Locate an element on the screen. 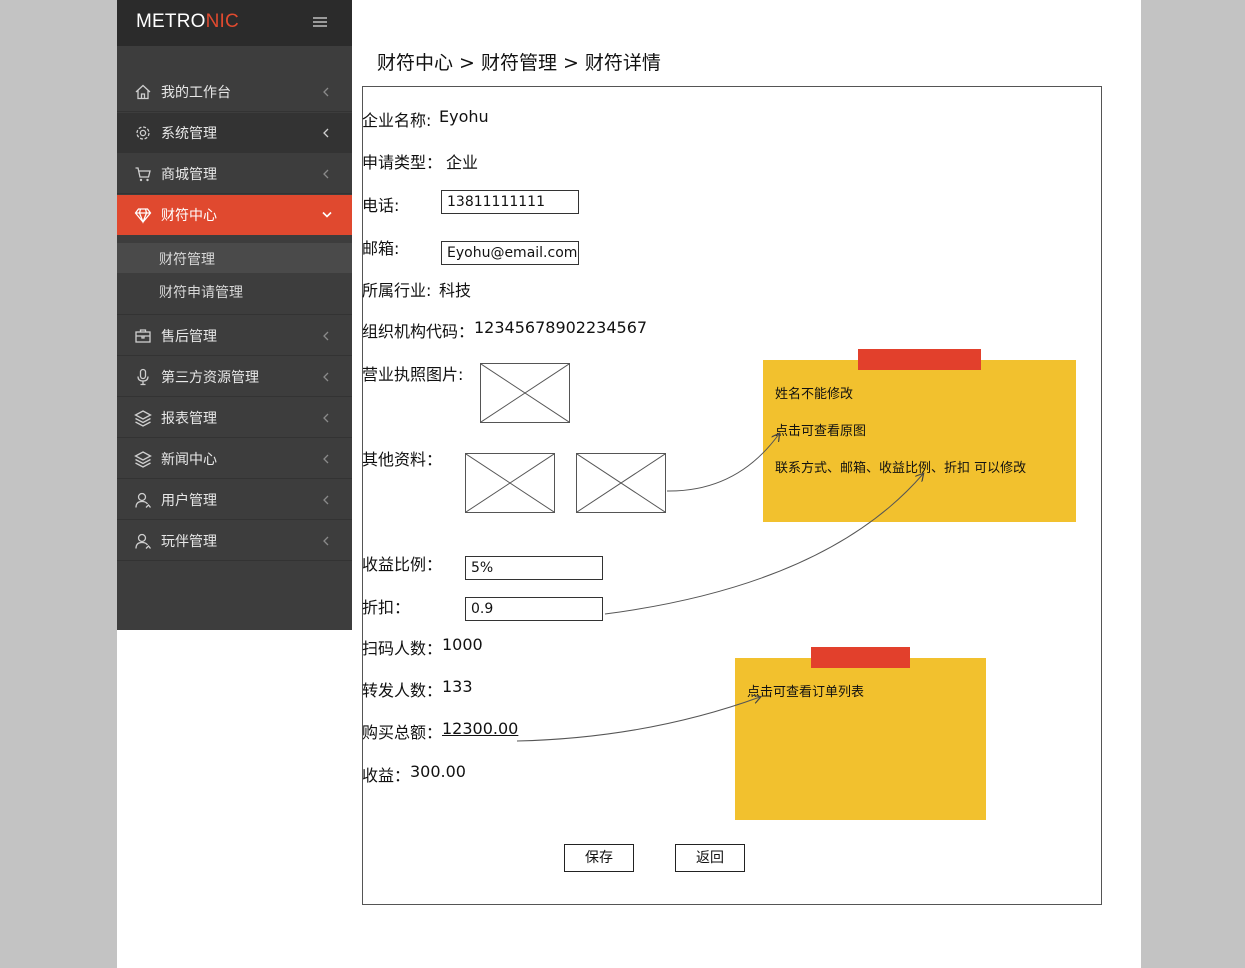  sidebar-item-reports: 报表管理 is located at coordinates (234, 418).